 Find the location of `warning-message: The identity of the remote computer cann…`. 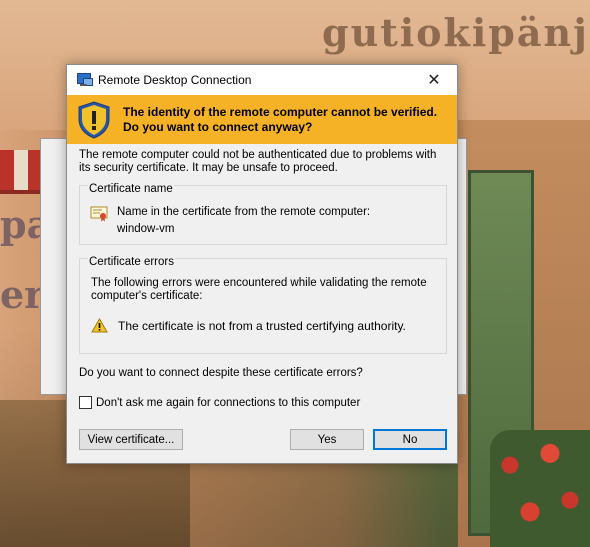

warning-message: The identity of the remote computer cann… is located at coordinates (280, 119).